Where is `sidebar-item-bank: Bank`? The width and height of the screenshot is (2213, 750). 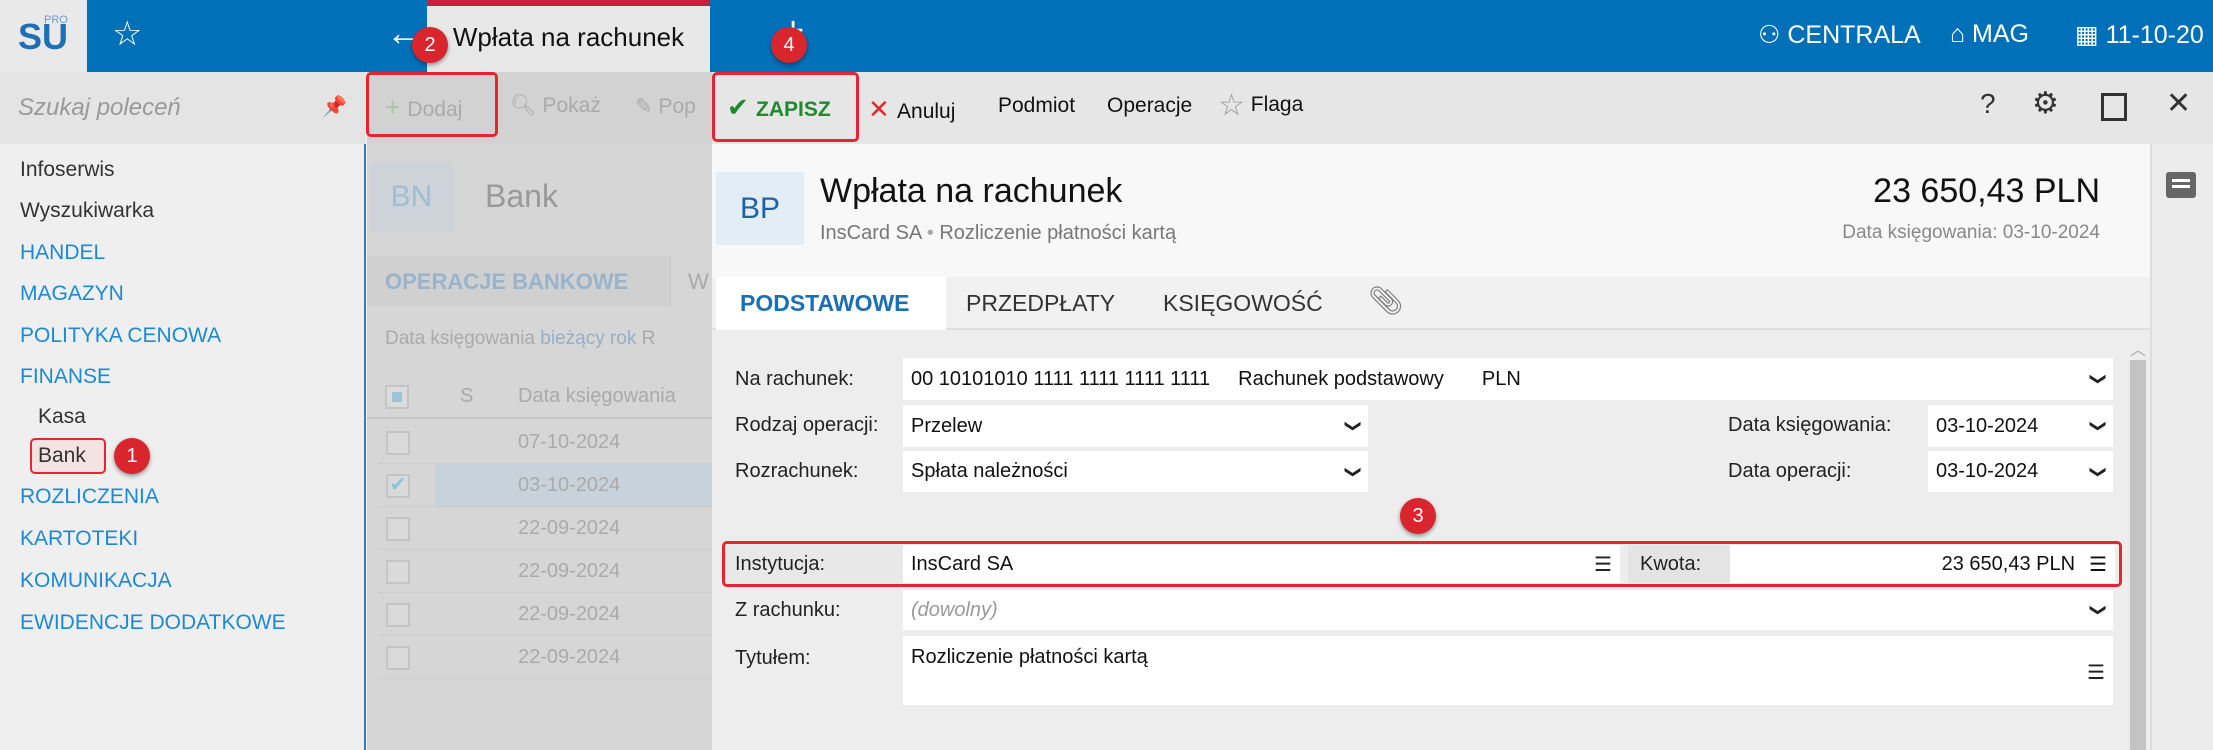
sidebar-item-bank: Bank is located at coordinates (62, 456).